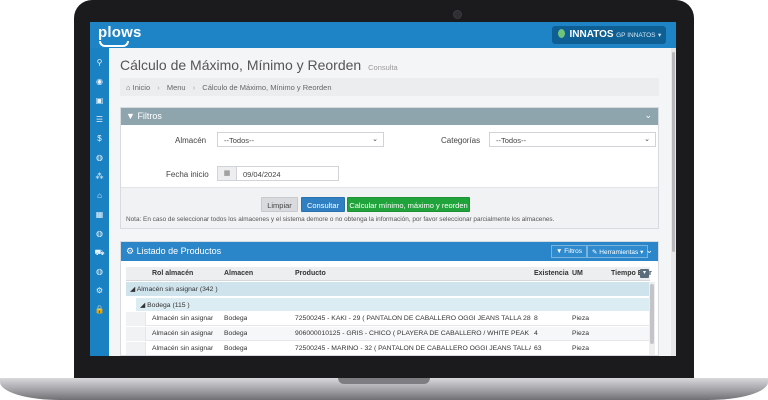 This screenshot has height=400, width=768. I want to click on tools-button: ✎ Herramientas ▾, so click(618, 251).